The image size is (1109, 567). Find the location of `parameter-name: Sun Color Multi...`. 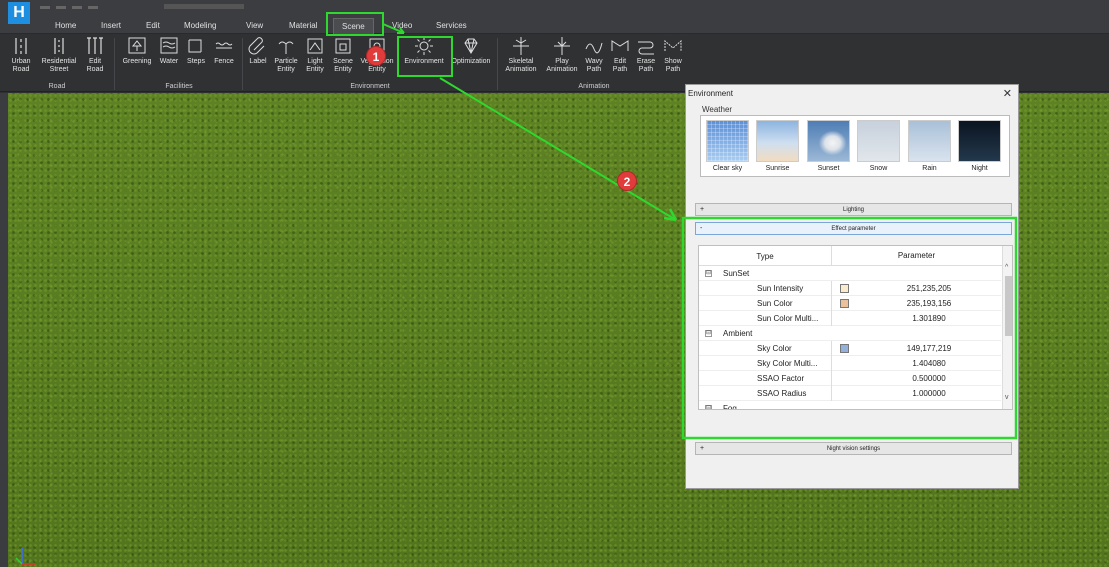

parameter-name: Sun Color Multi... is located at coordinates (788, 318).